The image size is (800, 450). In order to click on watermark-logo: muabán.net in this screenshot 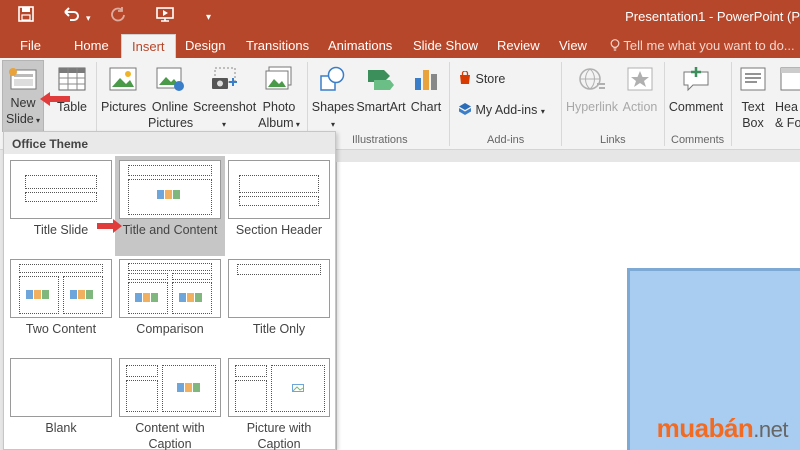, I will do `click(722, 428)`.